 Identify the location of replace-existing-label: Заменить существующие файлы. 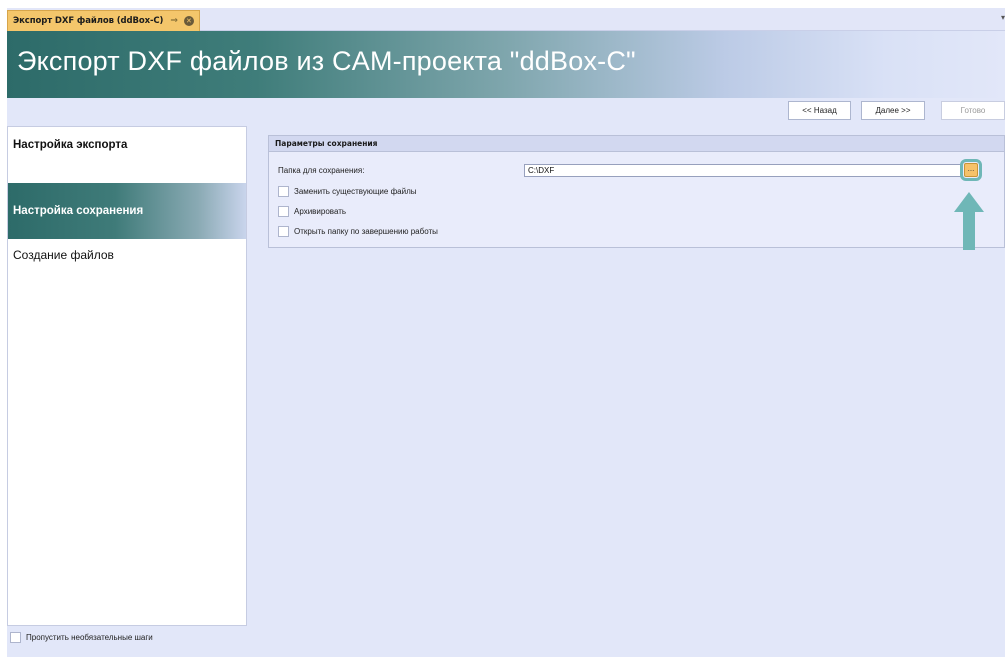
(355, 191).